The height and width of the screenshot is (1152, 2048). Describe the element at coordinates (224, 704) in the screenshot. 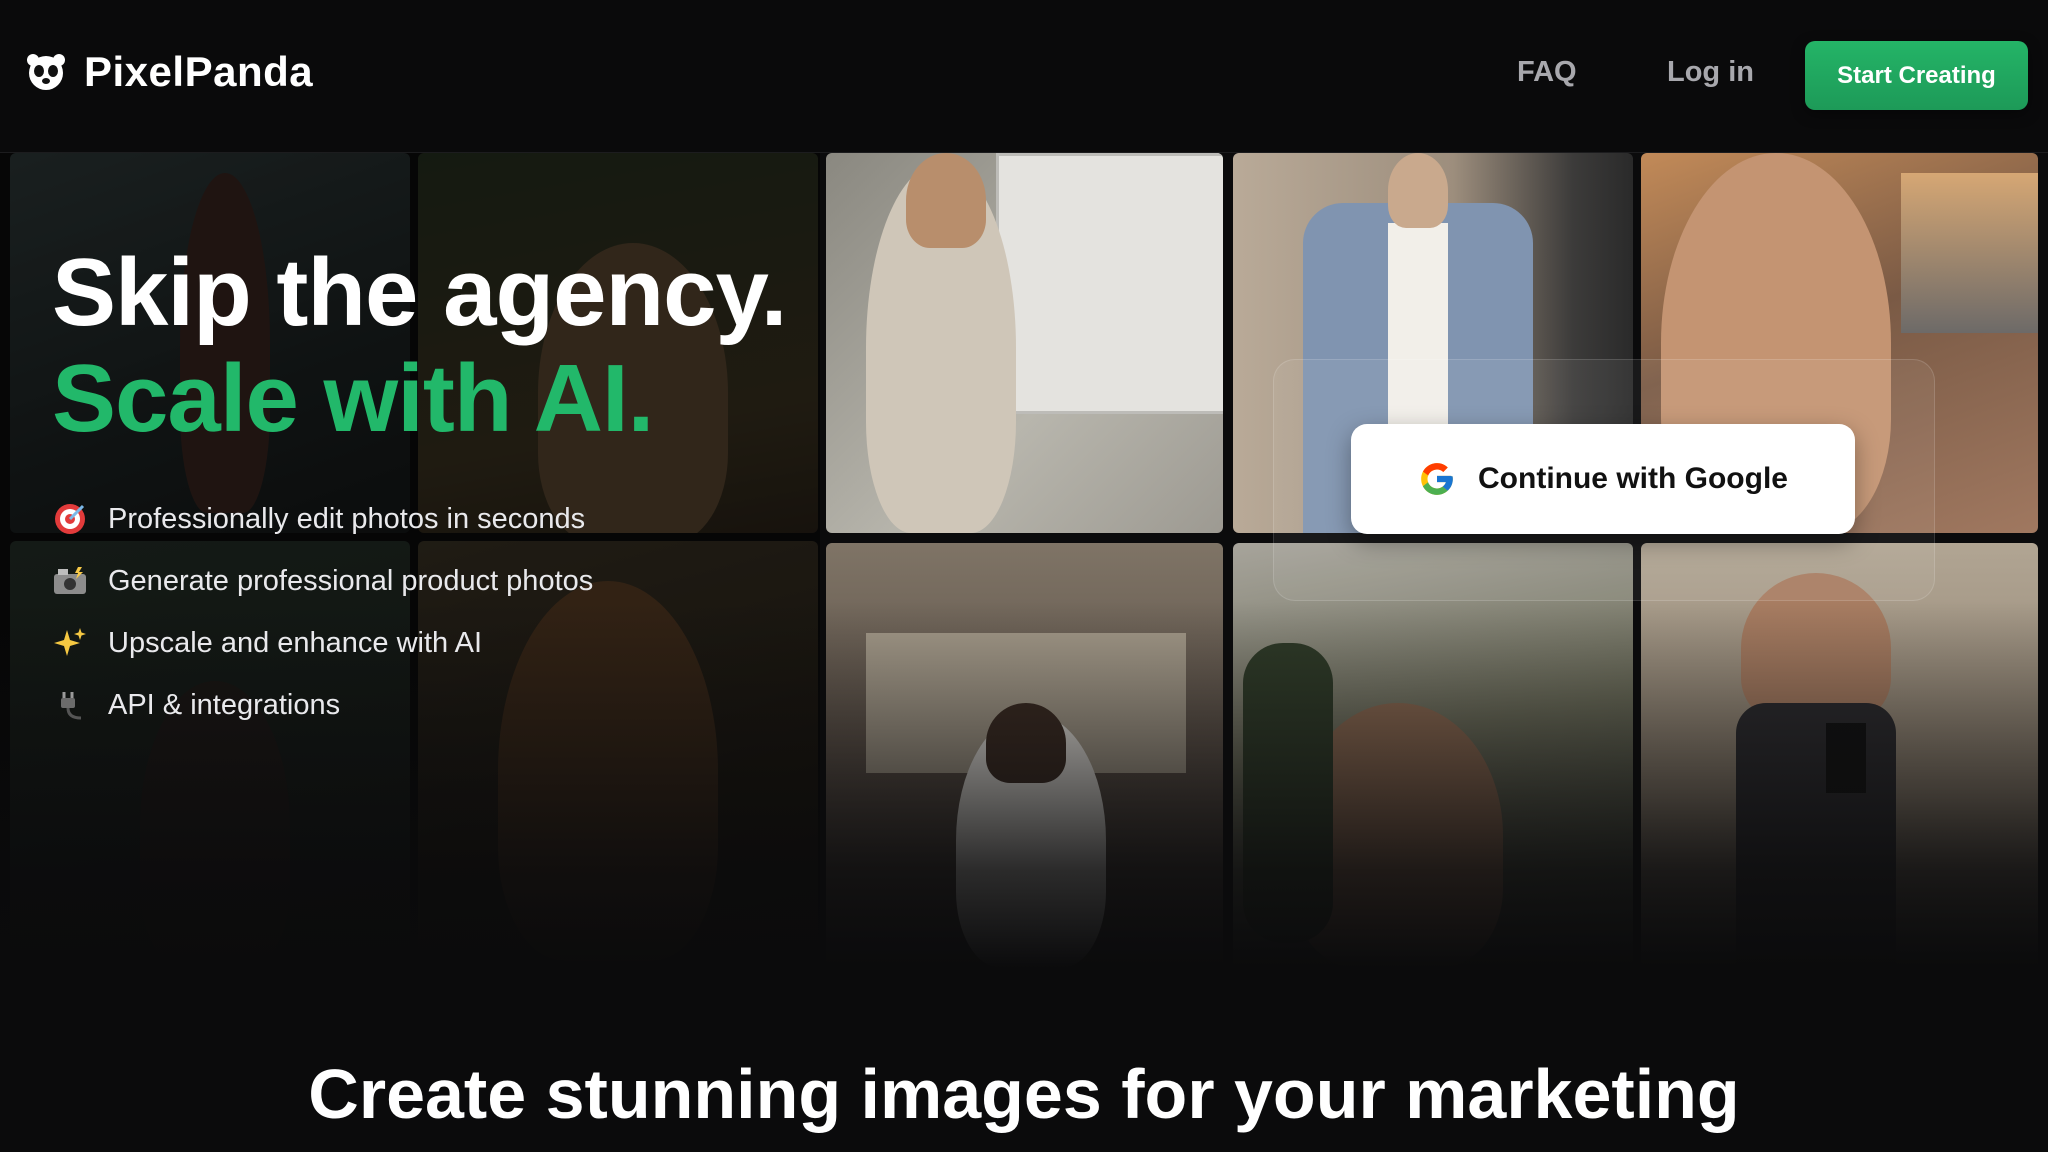

I see `feature-label: API & integrations` at that location.